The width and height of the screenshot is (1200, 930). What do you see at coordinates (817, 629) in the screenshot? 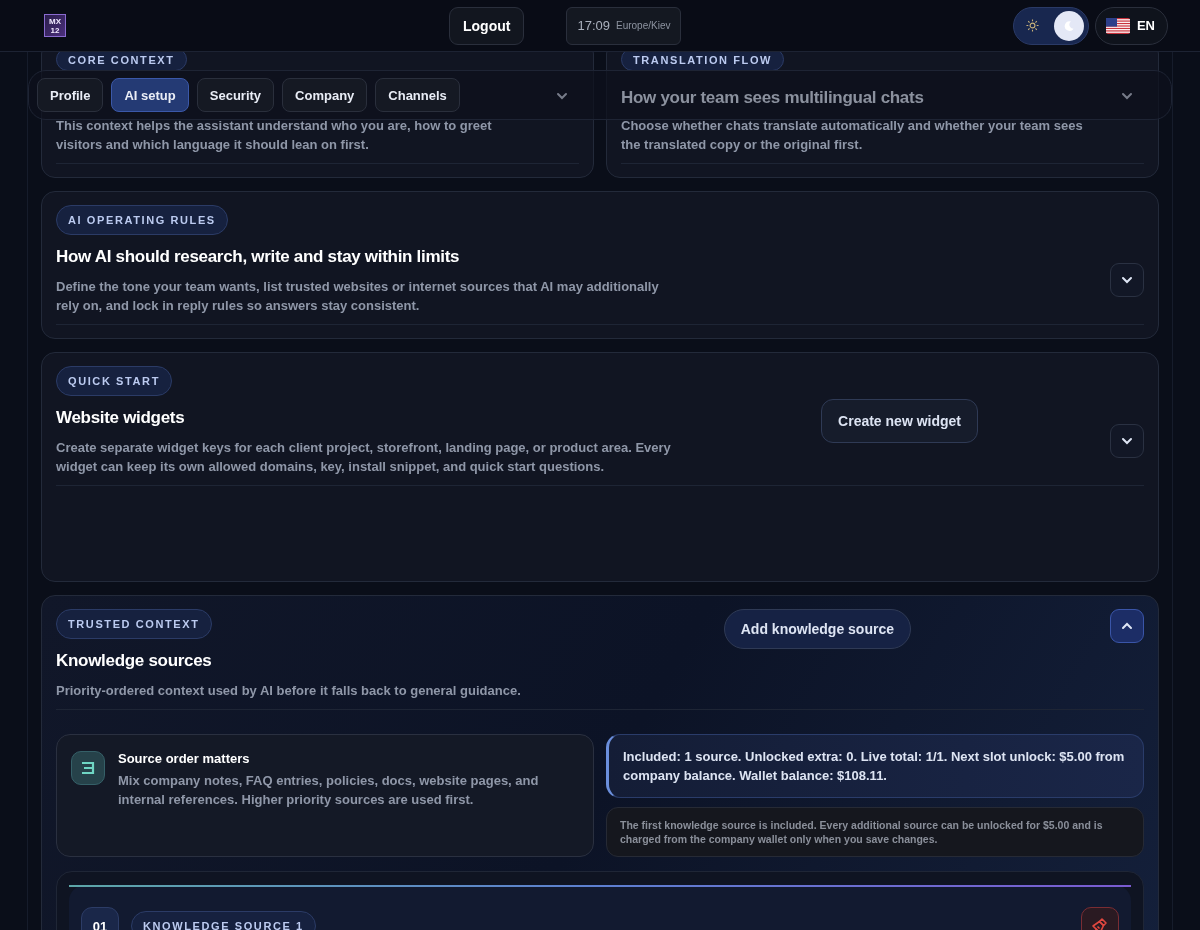
I see `action-button: Add knowledge source` at bounding box center [817, 629].